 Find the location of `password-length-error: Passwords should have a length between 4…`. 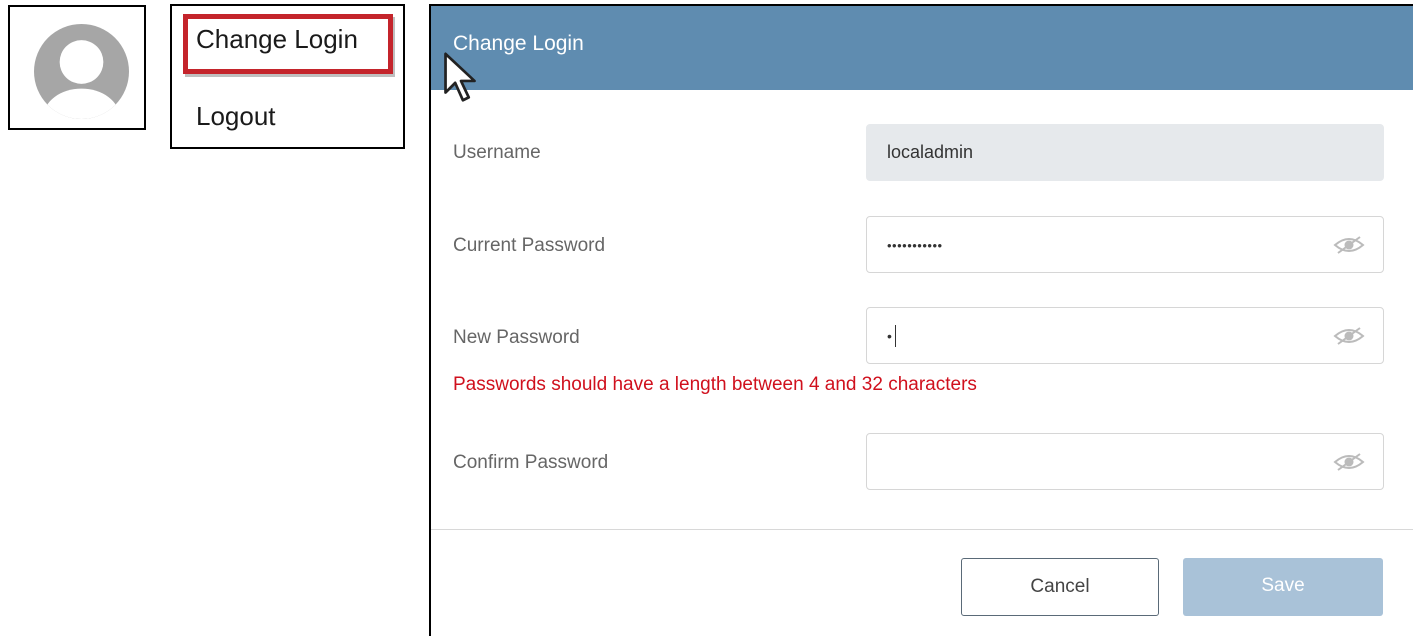

password-length-error: Passwords should have a length between 4… is located at coordinates (715, 384).